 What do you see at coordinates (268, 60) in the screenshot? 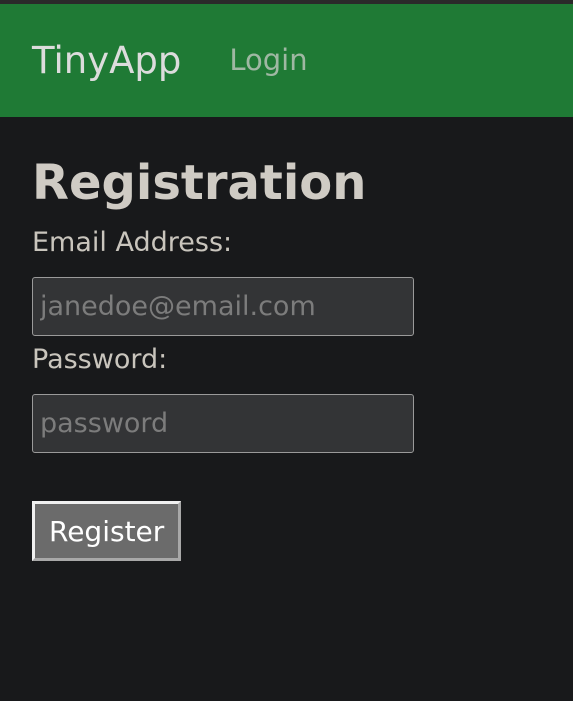
I see `login-link: Login` at bounding box center [268, 60].